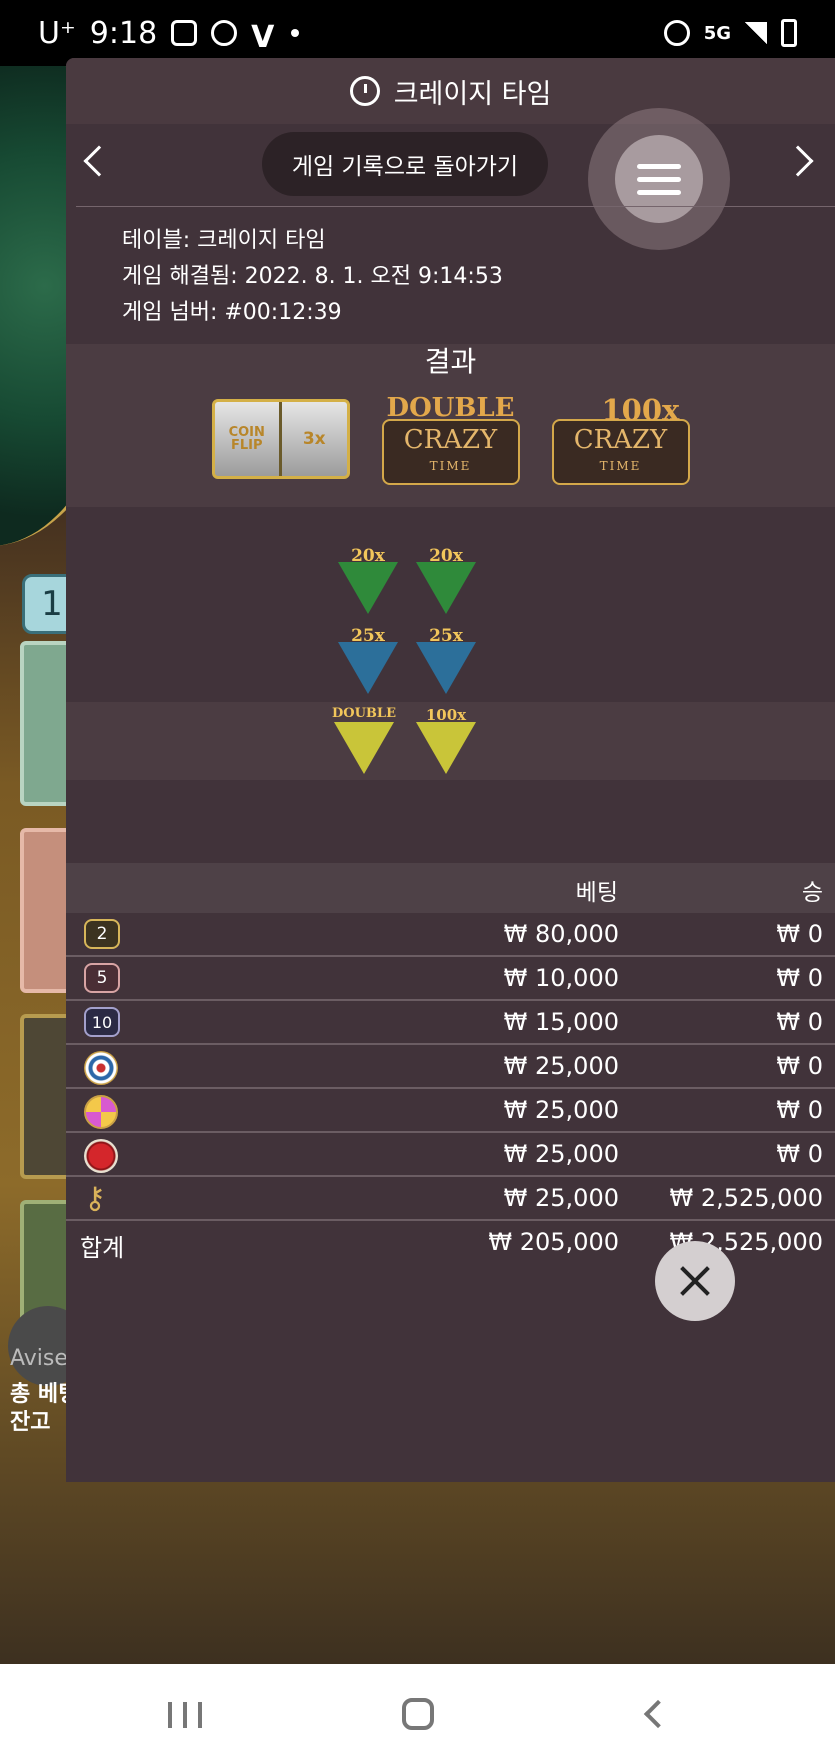 The height and width of the screenshot is (1763, 835). What do you see at coordinates (659, 166) in the screenshot?
I see `menu-icon` at bounding box center [659, 166].